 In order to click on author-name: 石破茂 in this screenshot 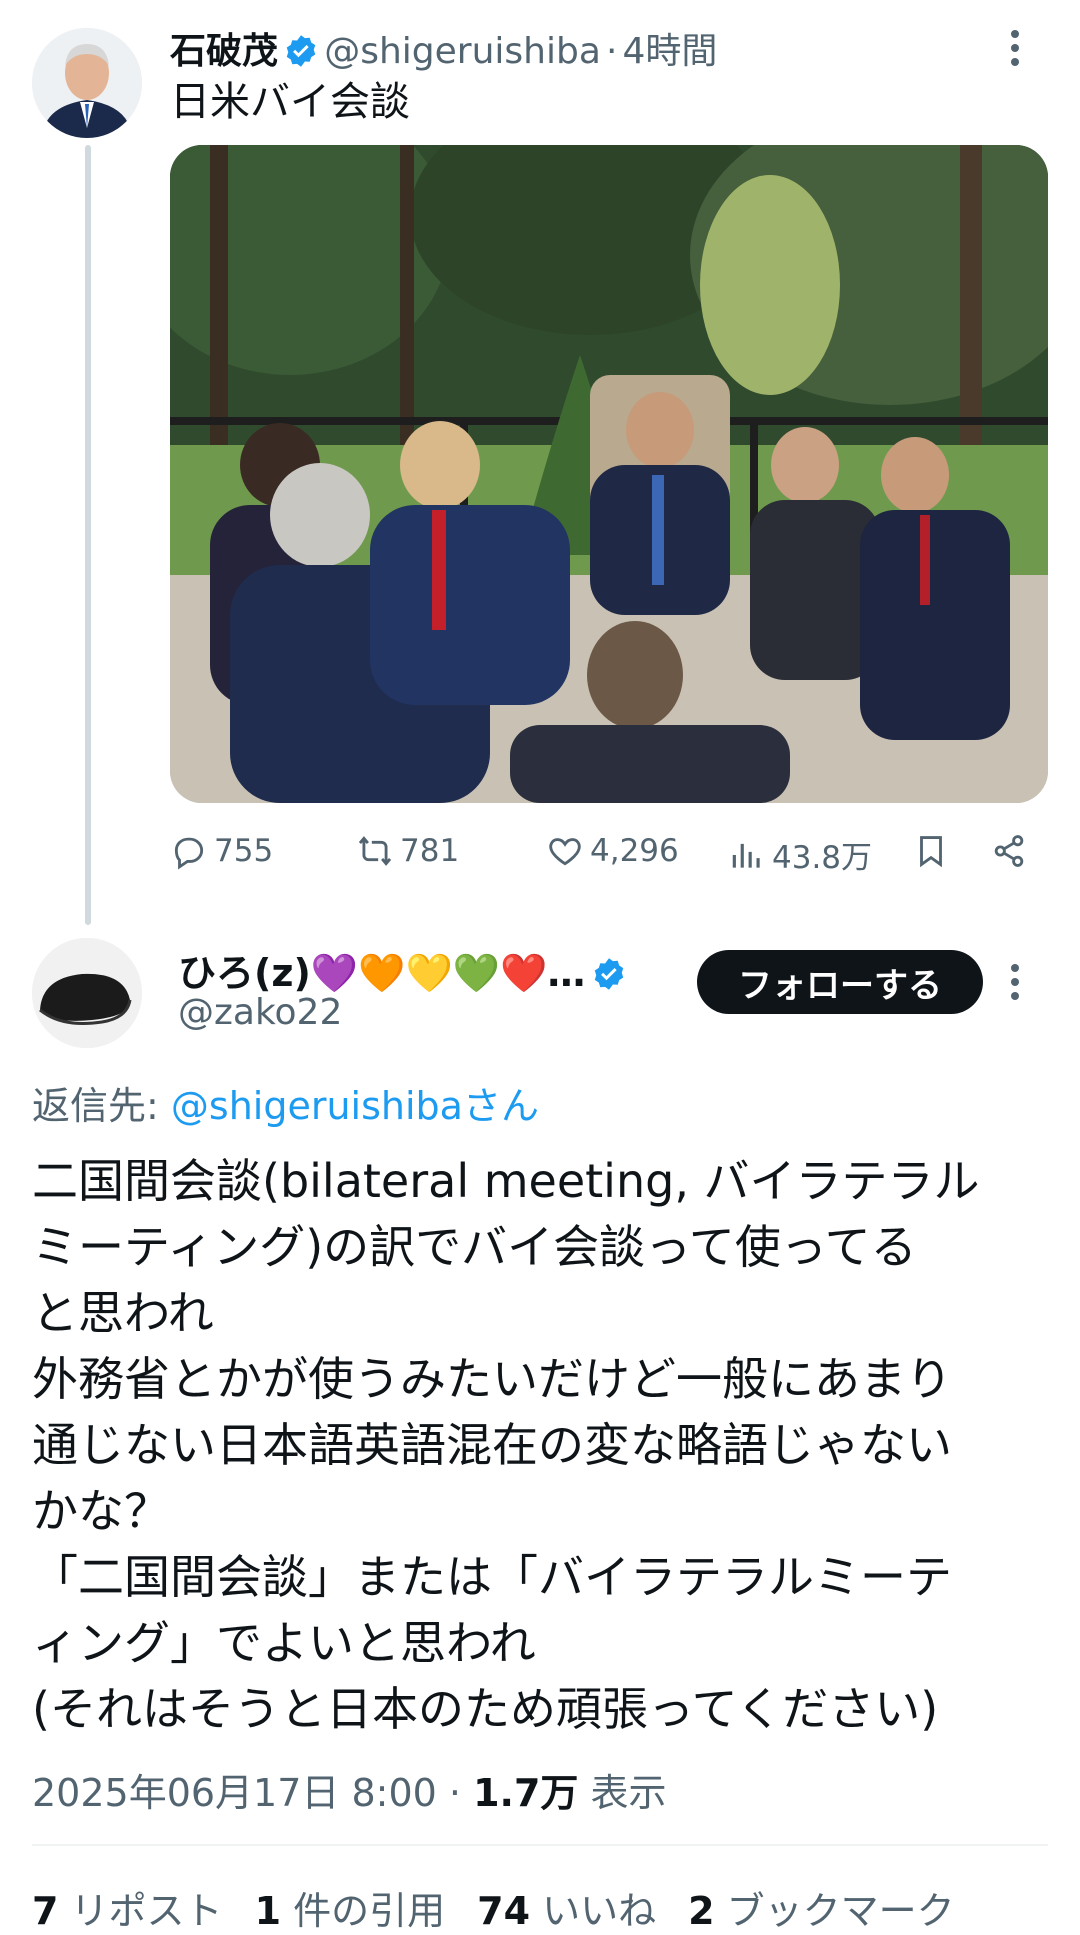, I will do `click(224, 51)`.